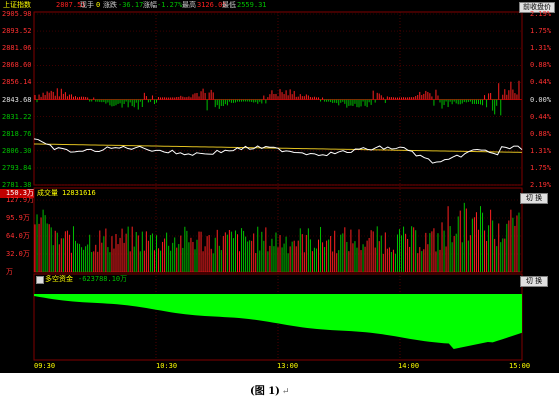 Image resolution: width=559 pixels, height=407 pixels. What do you see at coordinates (17, 116) in the screenshot?
I see `price-tick-label: 2831.22` at bounding box center [17, 116].